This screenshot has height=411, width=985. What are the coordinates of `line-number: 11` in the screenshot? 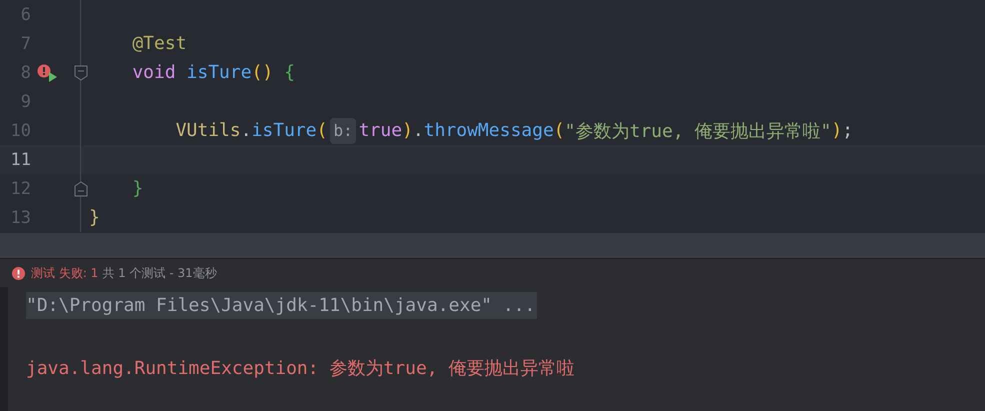 It's located at (20, 160).